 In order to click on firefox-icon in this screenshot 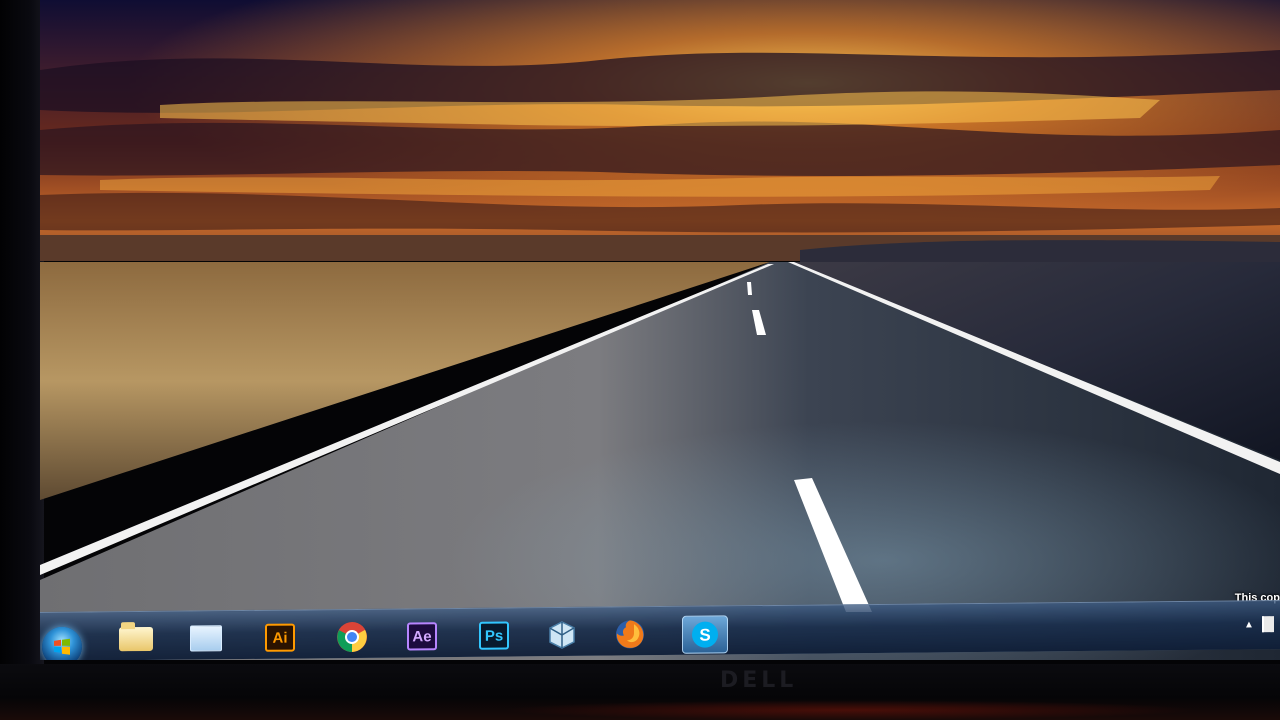, I will do `click(630, 634)`.